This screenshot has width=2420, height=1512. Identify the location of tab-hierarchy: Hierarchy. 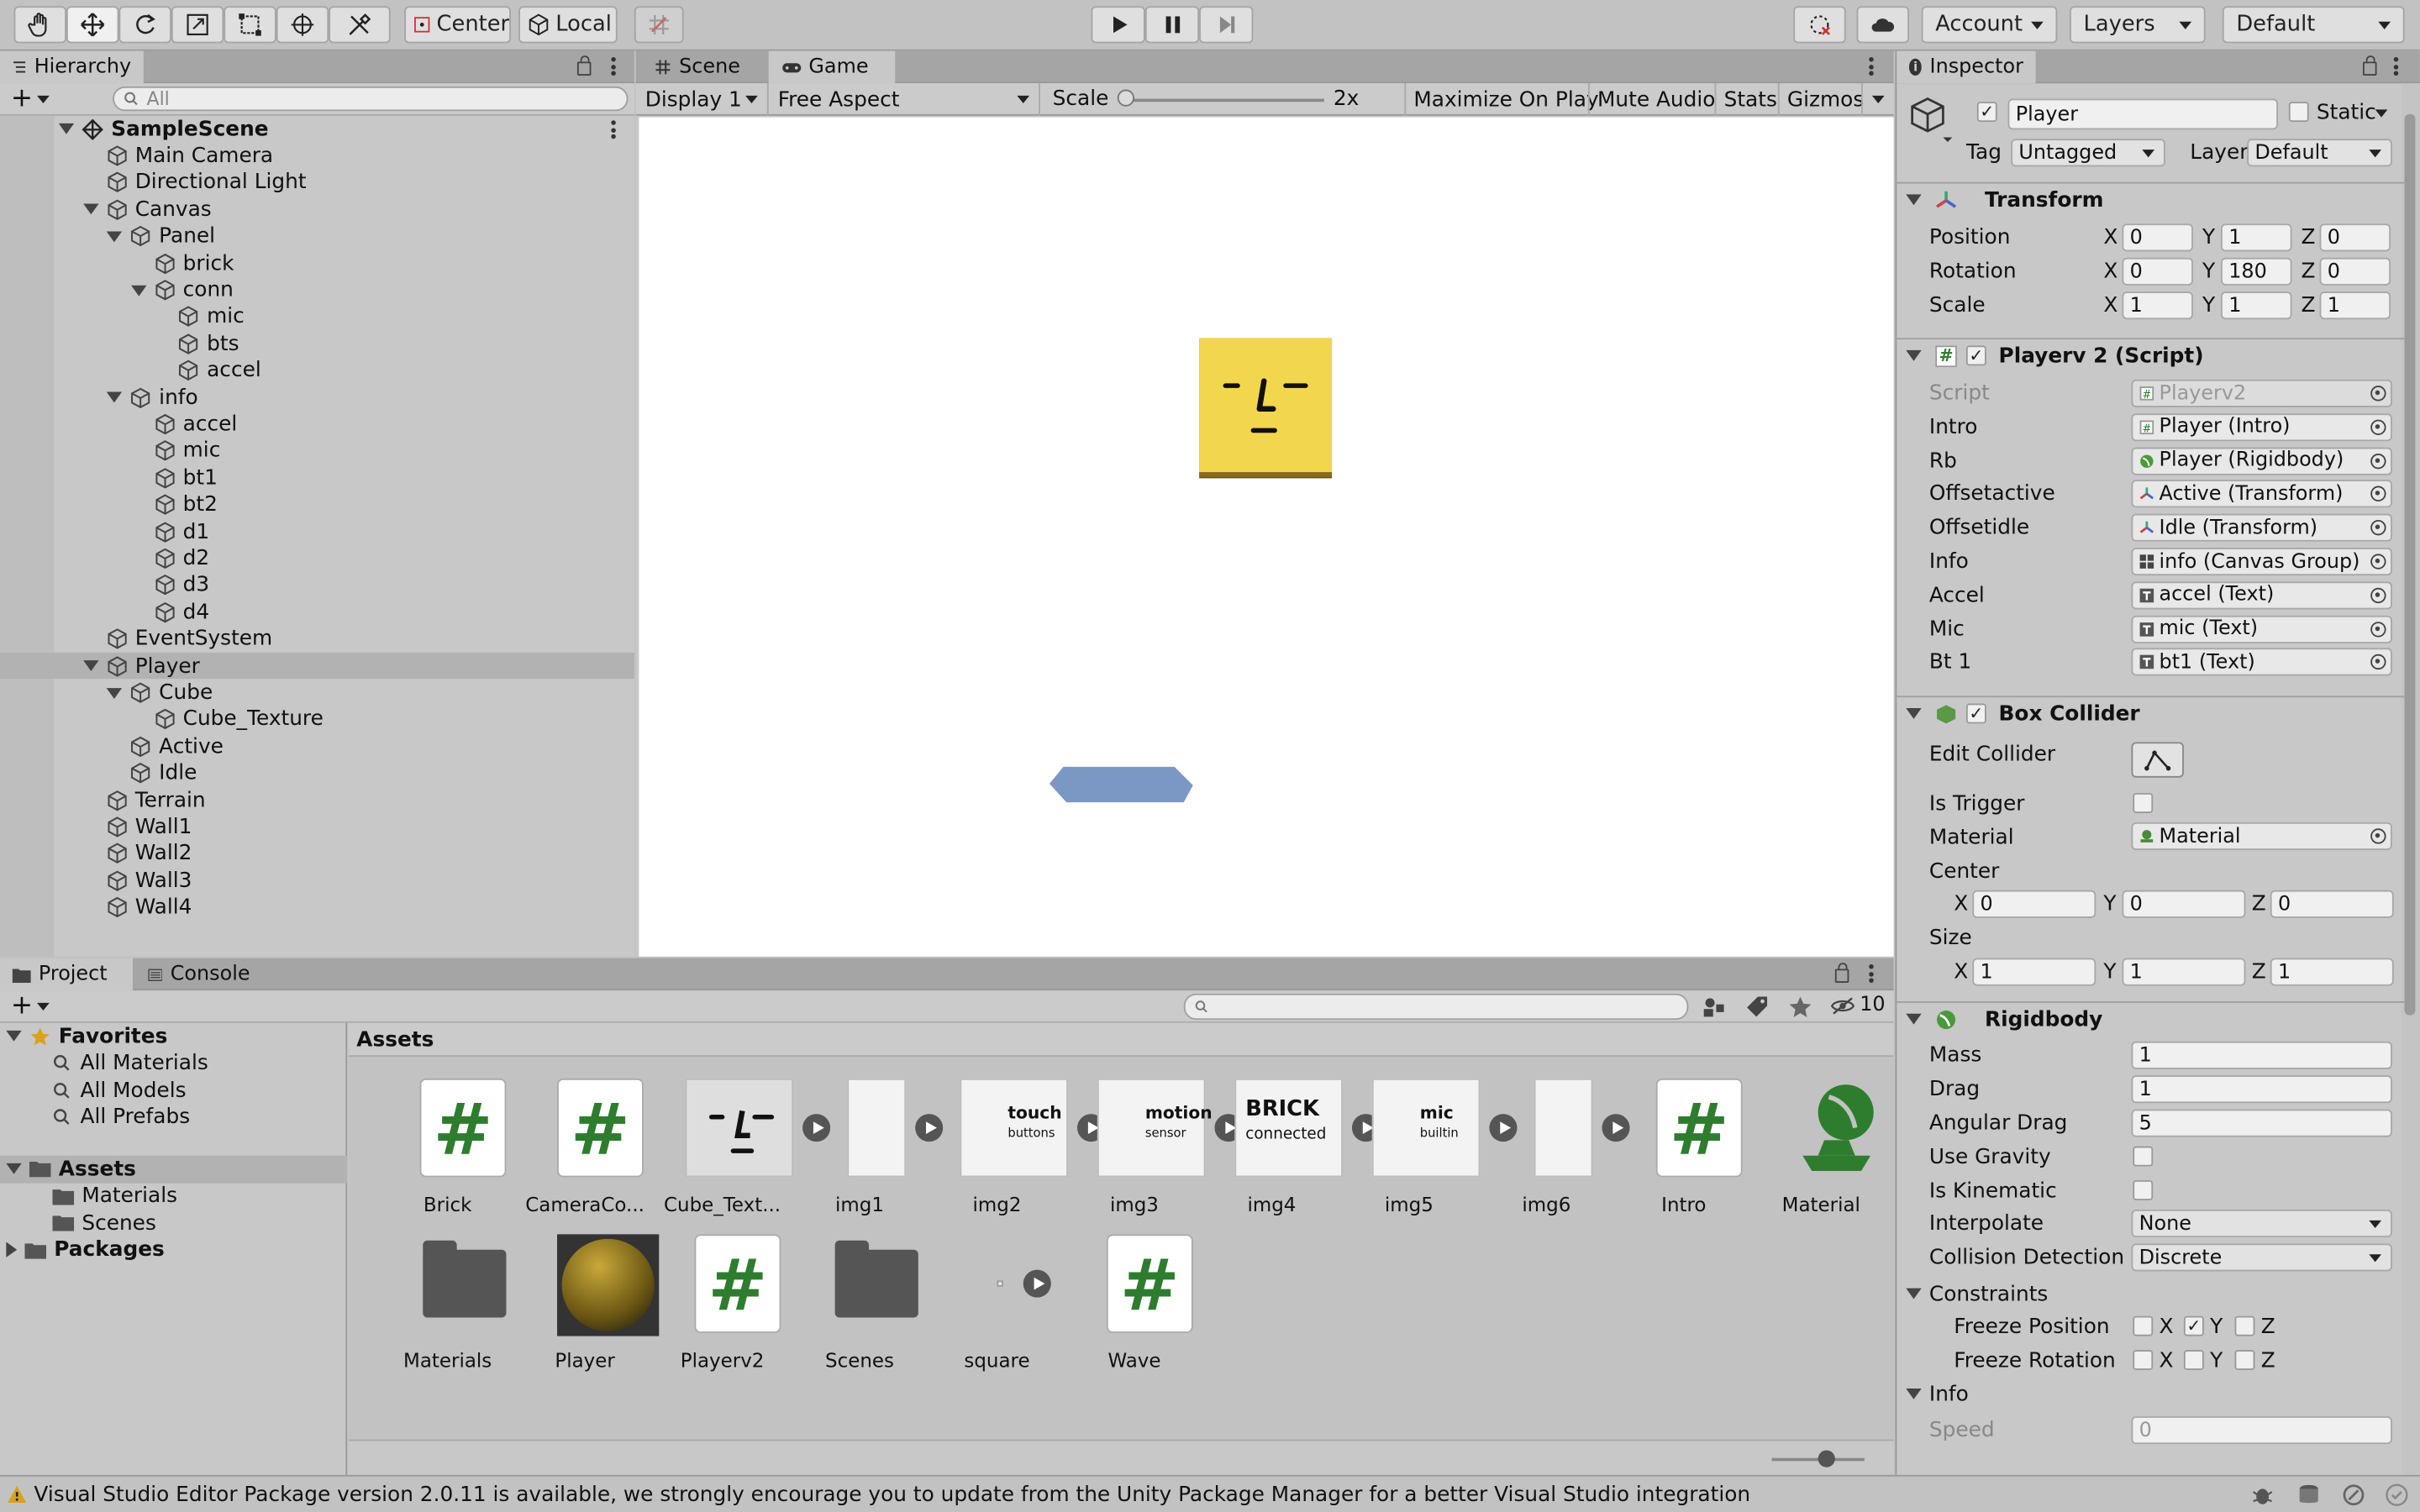
(72, 67).